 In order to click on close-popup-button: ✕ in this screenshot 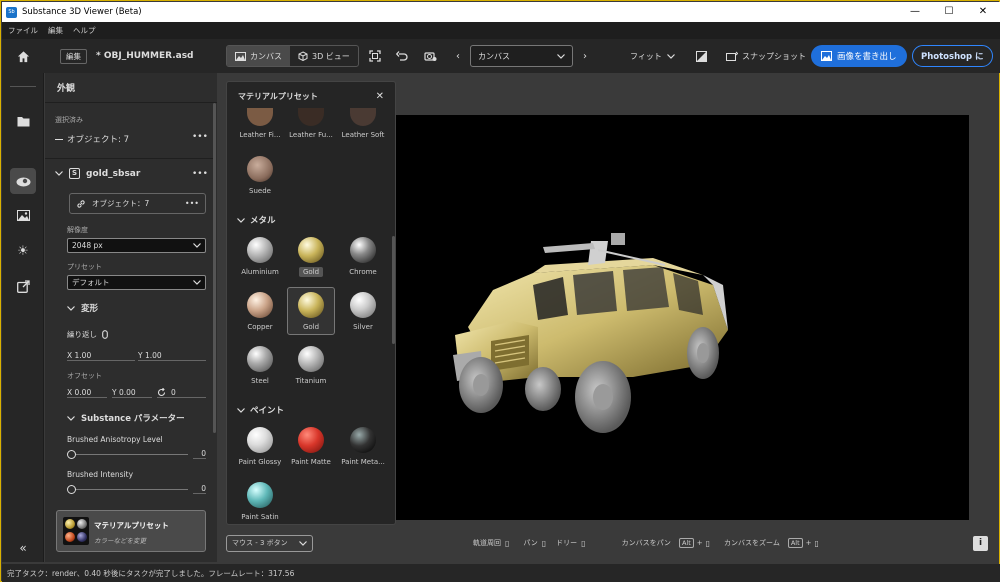, I will do `click(380, 96)`.